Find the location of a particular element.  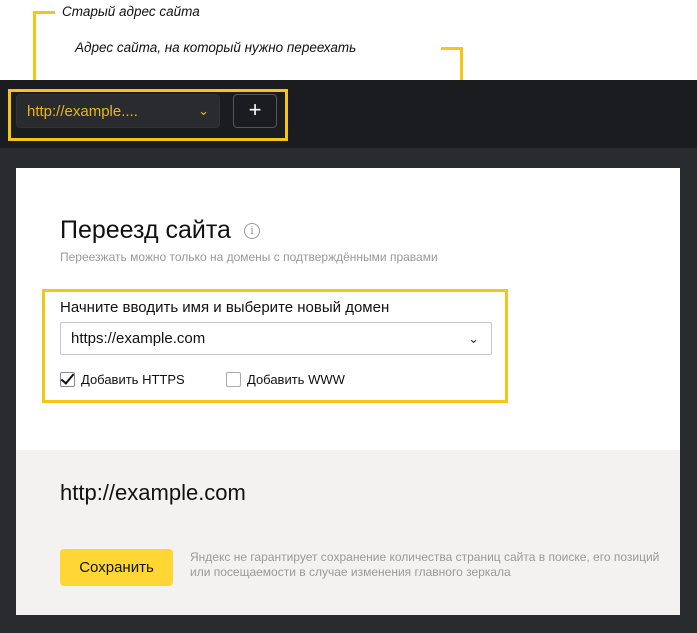

add-https-label: Добавить HTTPS is located at coordinates (133, 379).